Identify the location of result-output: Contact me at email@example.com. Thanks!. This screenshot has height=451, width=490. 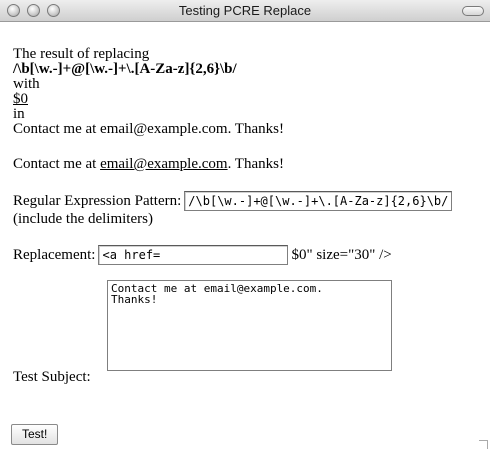
(247, 164).